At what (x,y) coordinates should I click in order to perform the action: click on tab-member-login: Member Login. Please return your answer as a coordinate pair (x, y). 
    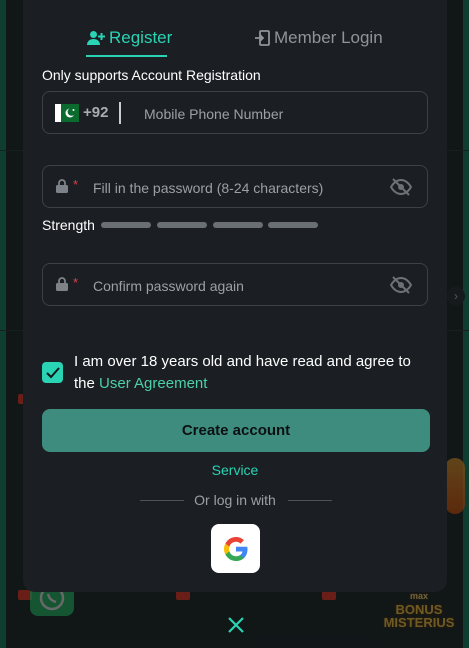
    Looking at the image, I should click on (318, 38).